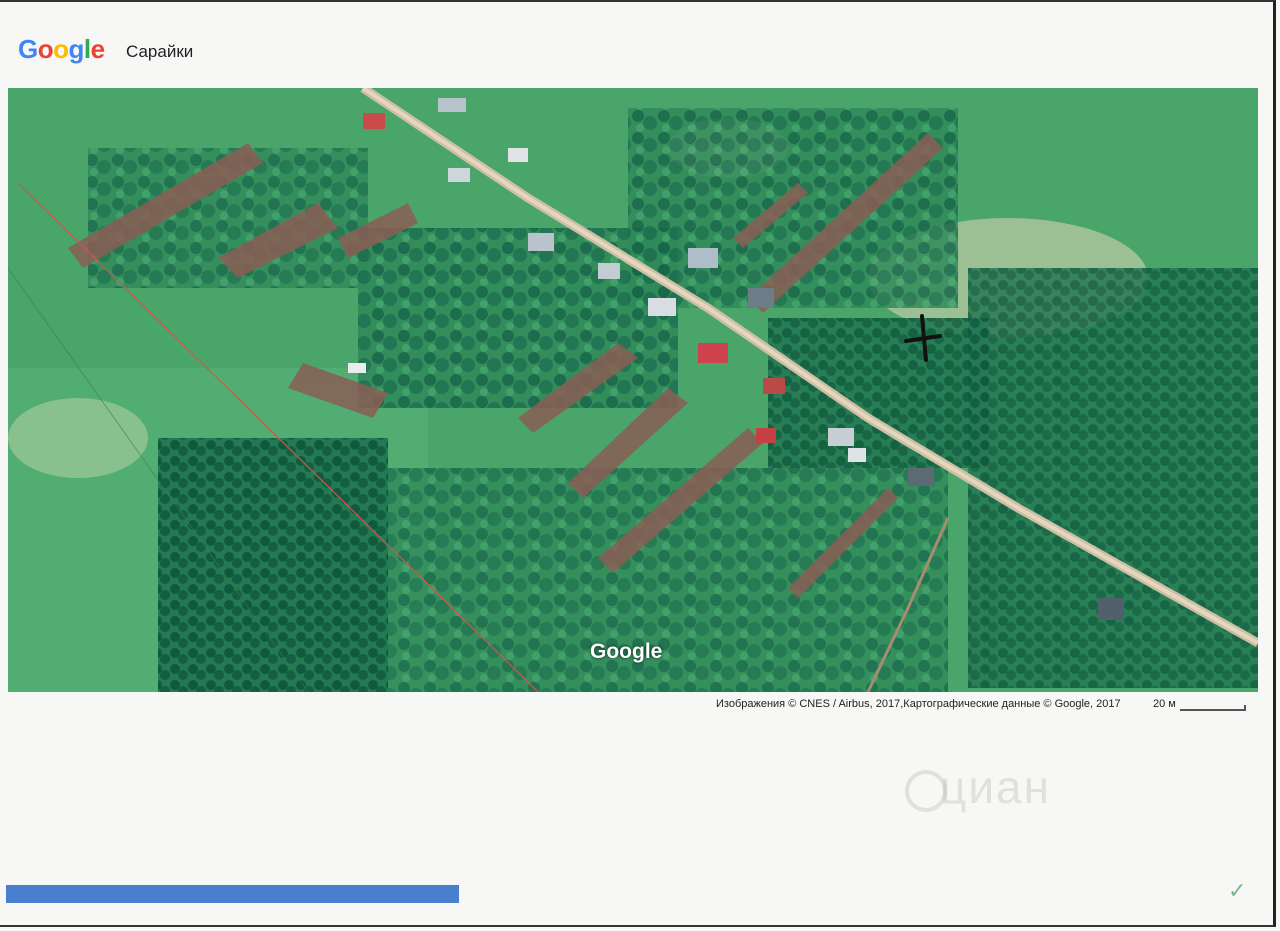 This screenshot has width=1280, height=931. Describe the element at coordinates (160, 51) in the screenshot. I see `place-title: Сарайки` at that location.